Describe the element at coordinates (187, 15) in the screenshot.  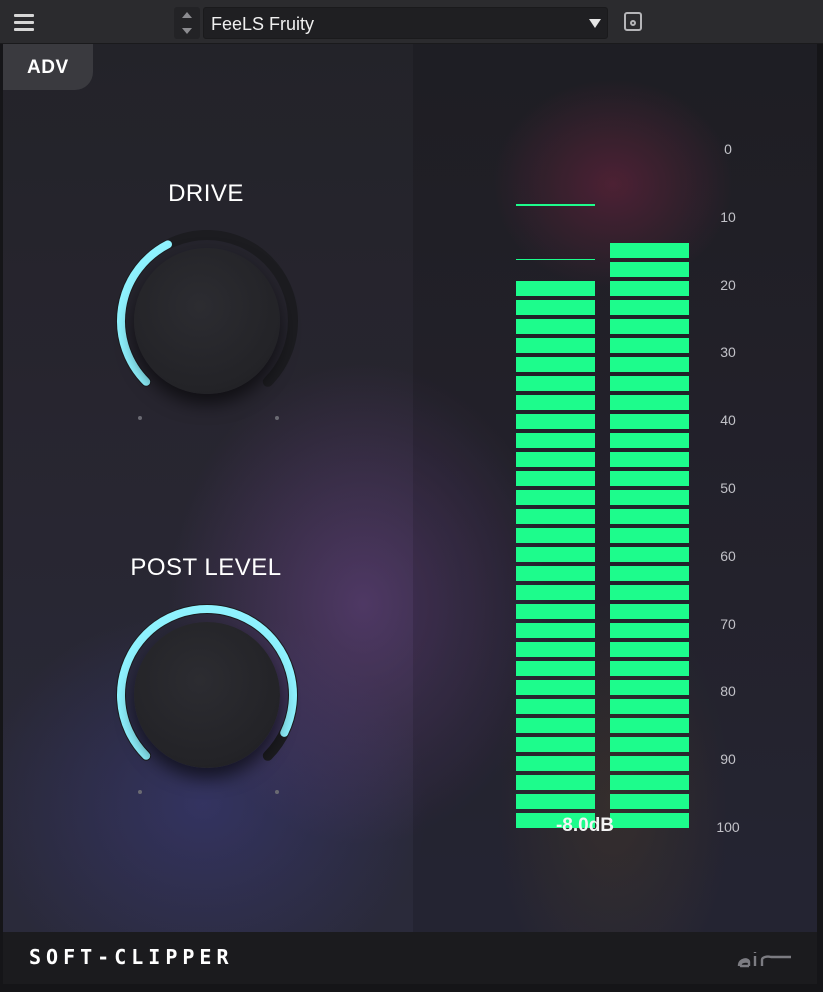
I see `preset-previous-icon` at that location.